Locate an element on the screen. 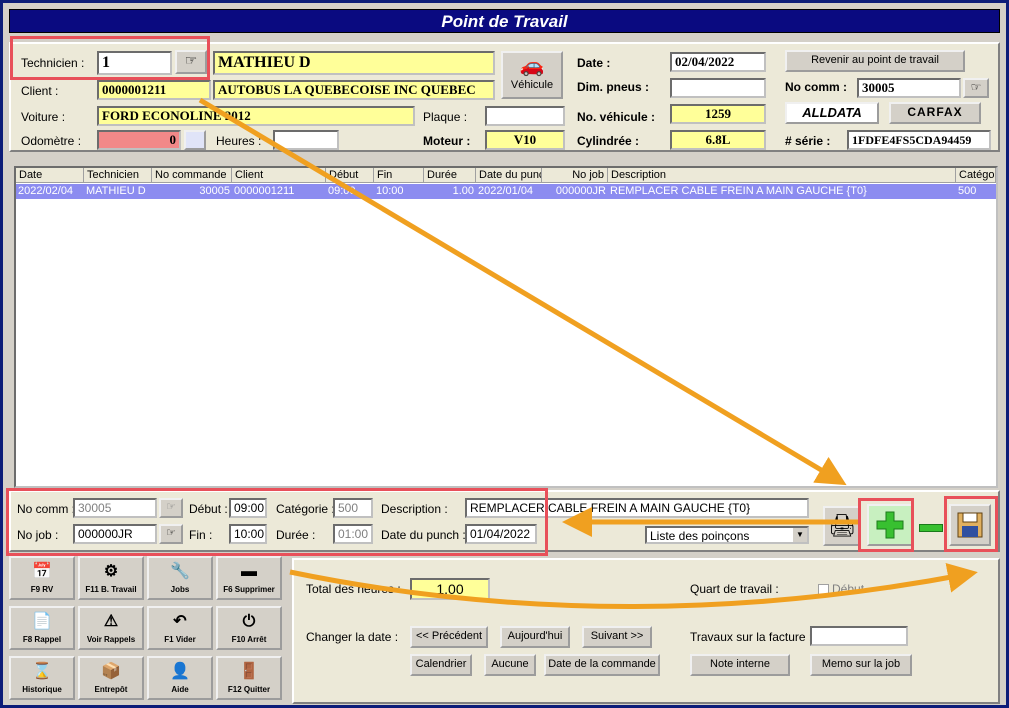  cell-description: REMPLACER CABLE FREIN A MAIN GAUCHE {T0} is located at coordinates (738, 191).